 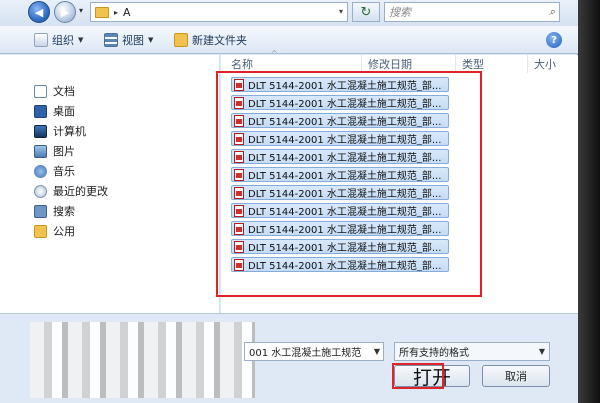 I want to click on computer-icon, so click(x=40, y=131).